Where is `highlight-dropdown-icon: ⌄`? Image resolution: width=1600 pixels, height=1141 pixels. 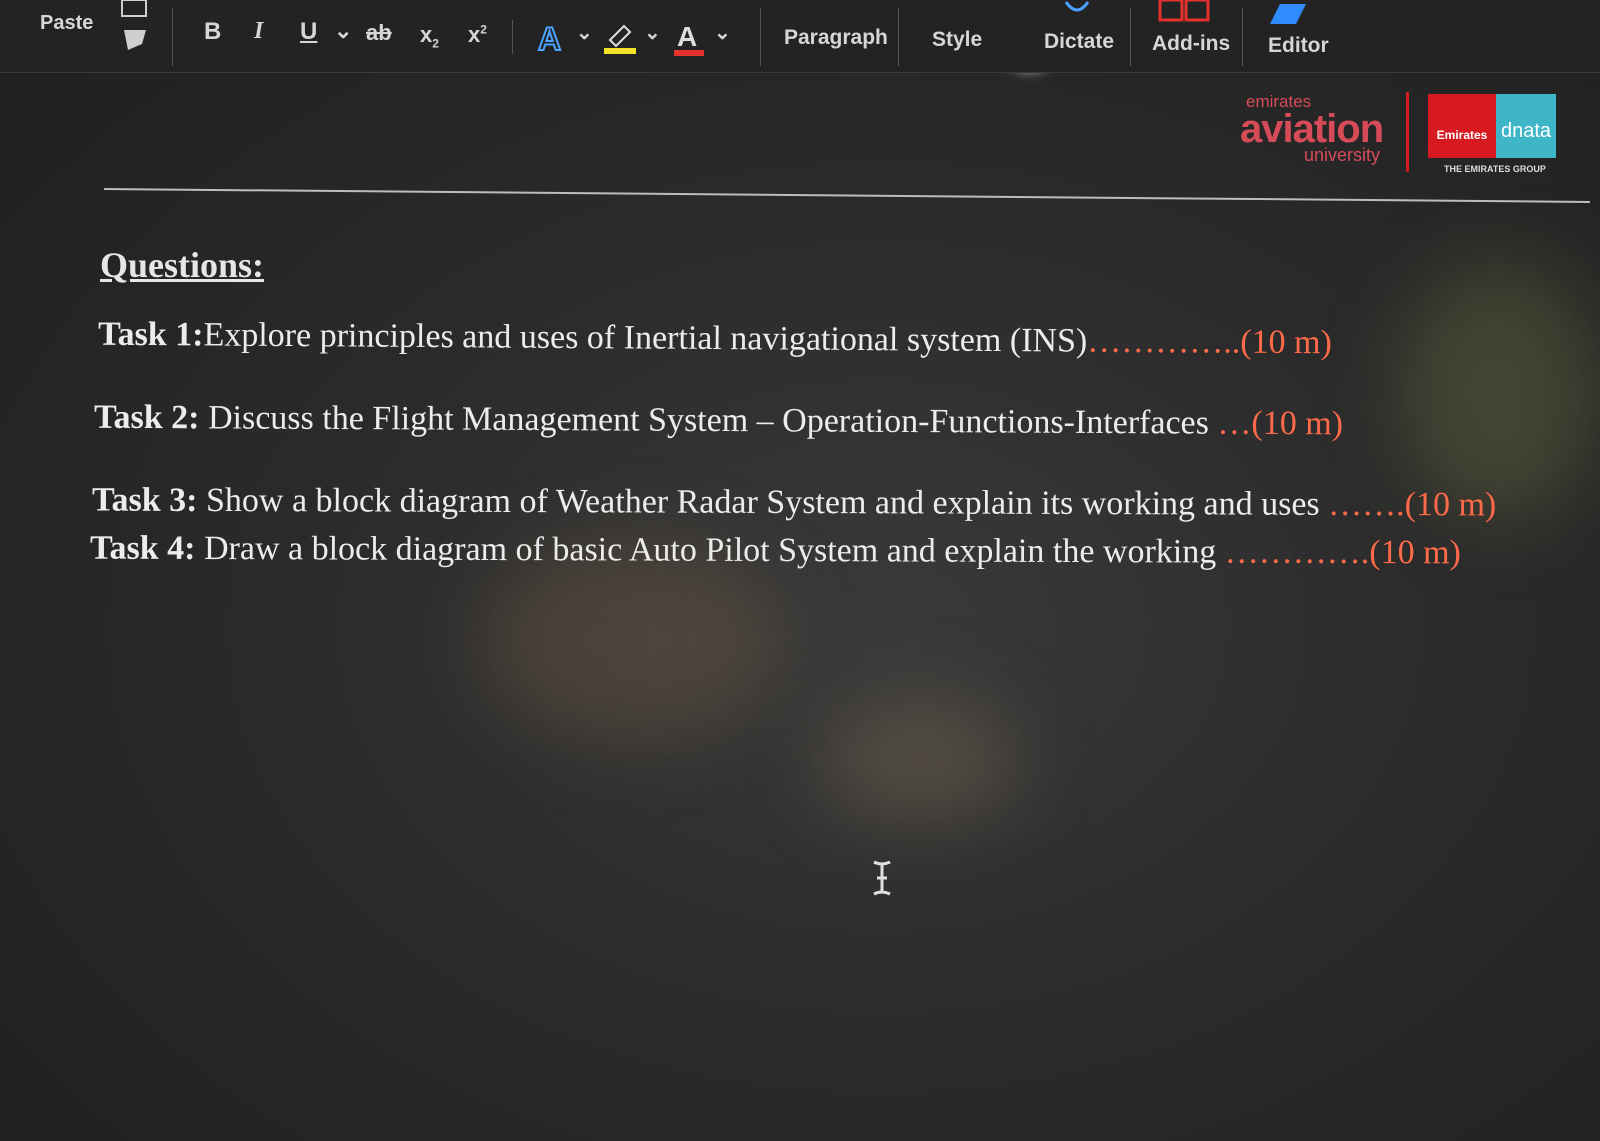 highlight-dropdown-icon: ⌄ is located at coordinates (652, 32).